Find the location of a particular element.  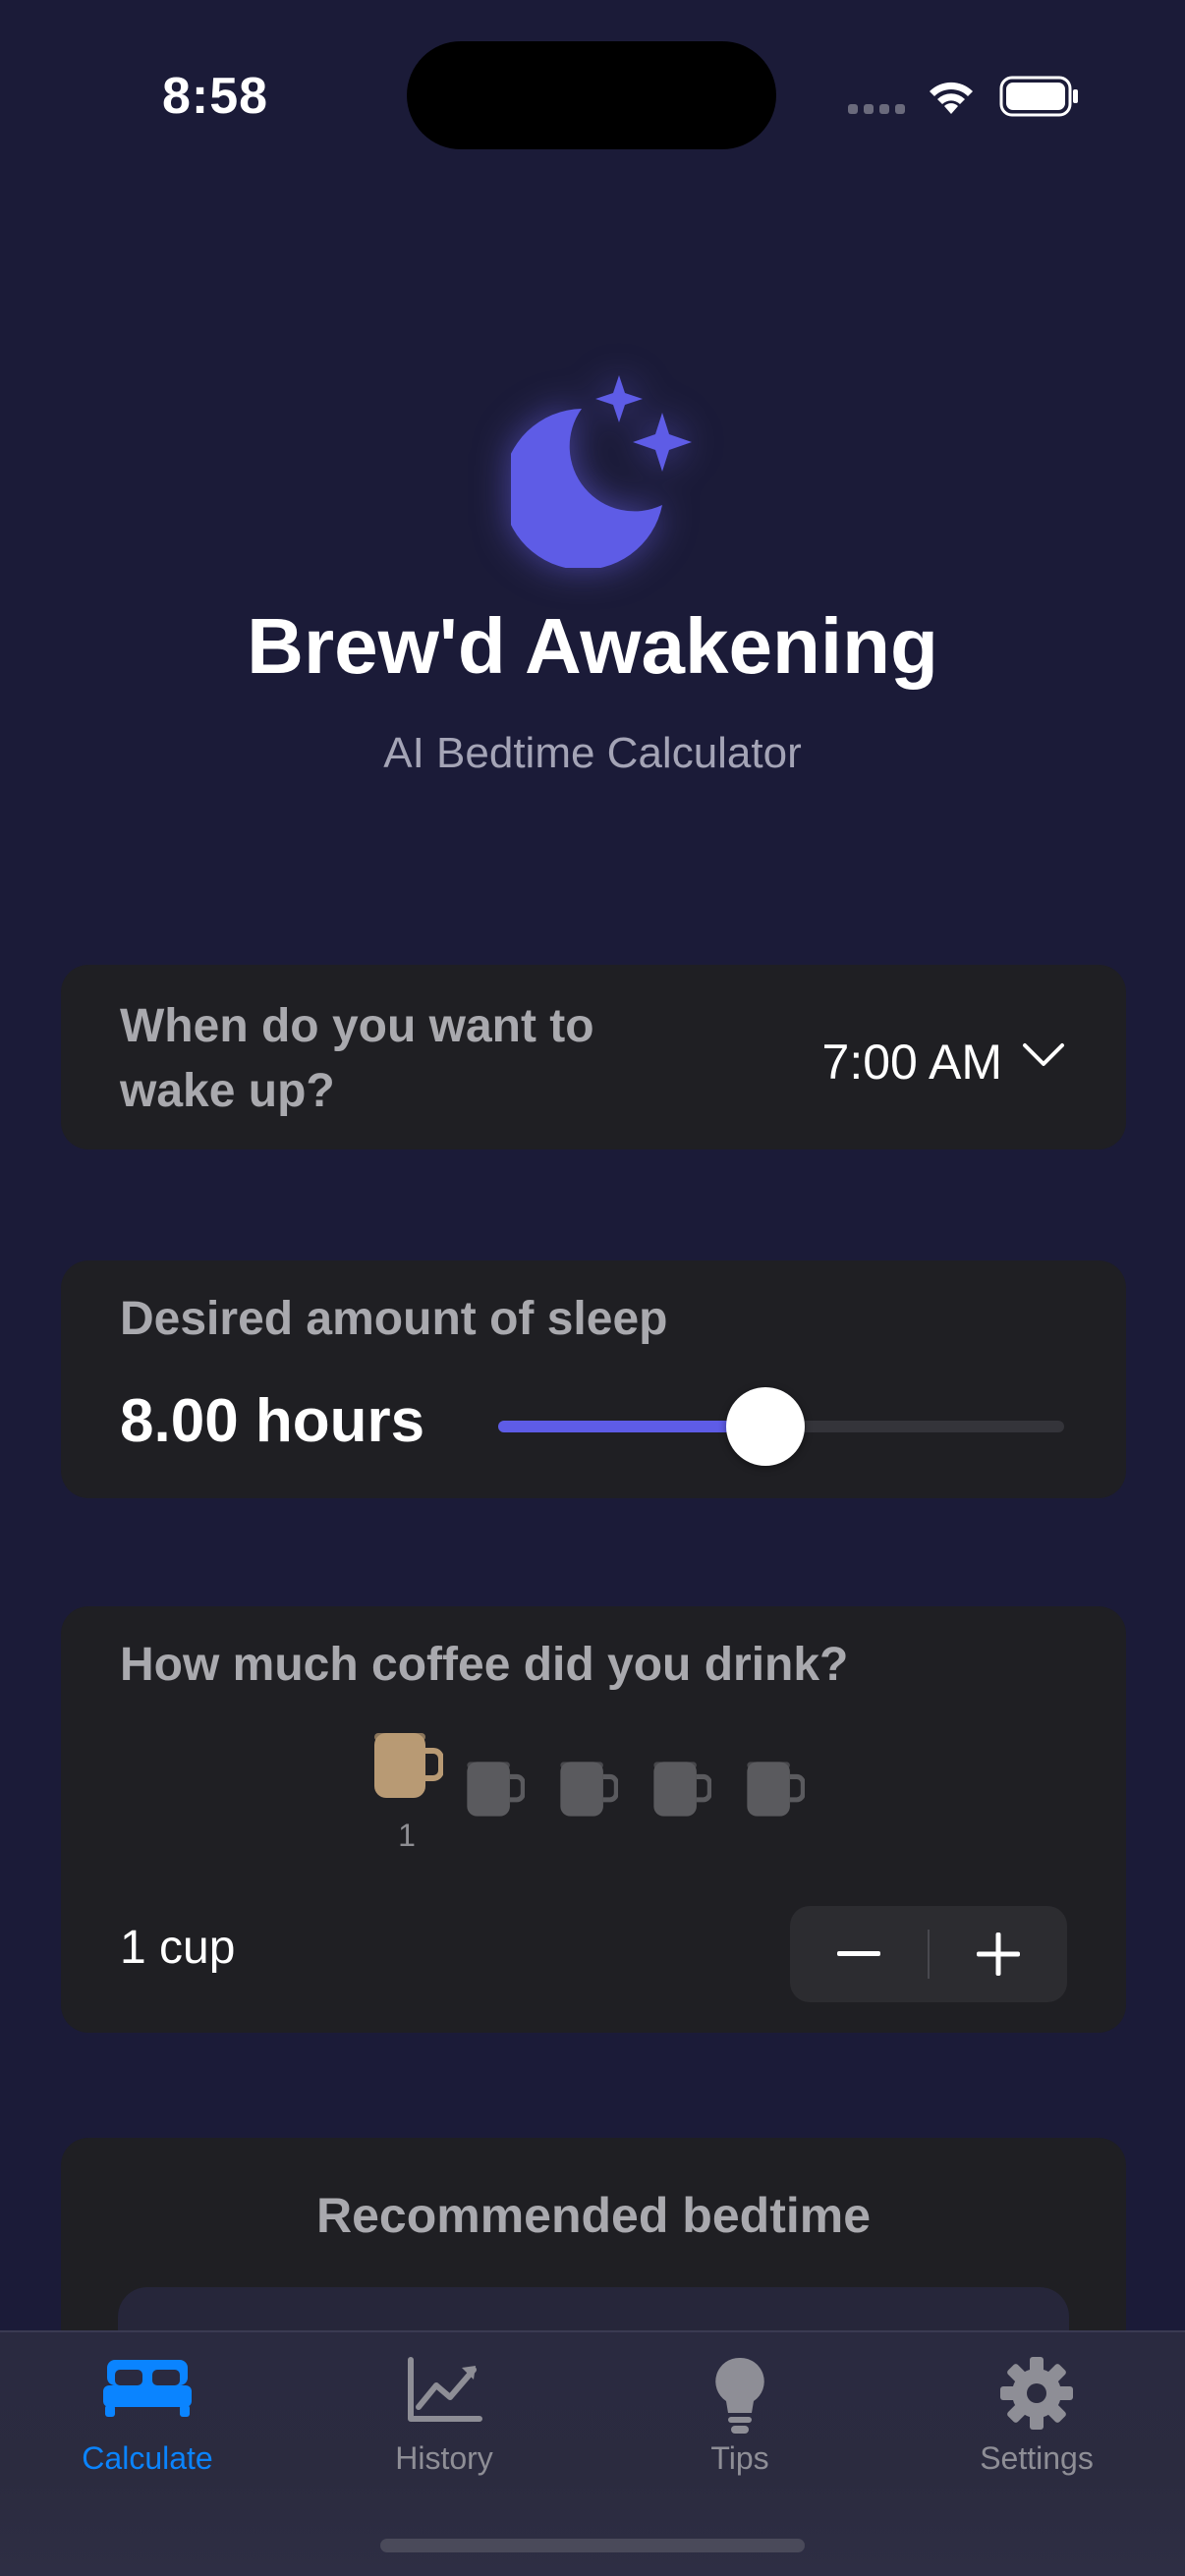

chevron-down-icon is located at coordinates (1044, 1055).